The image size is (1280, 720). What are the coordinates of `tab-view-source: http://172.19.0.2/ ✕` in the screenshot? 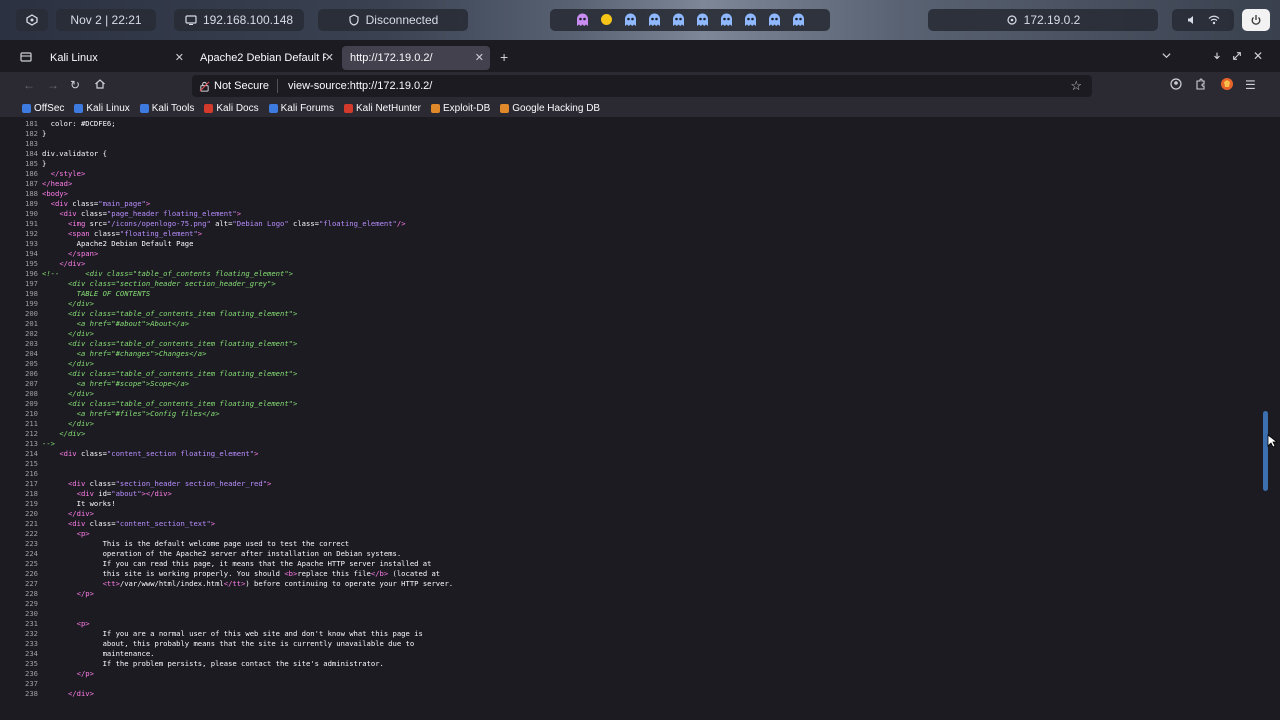 It's located at (416, 58).